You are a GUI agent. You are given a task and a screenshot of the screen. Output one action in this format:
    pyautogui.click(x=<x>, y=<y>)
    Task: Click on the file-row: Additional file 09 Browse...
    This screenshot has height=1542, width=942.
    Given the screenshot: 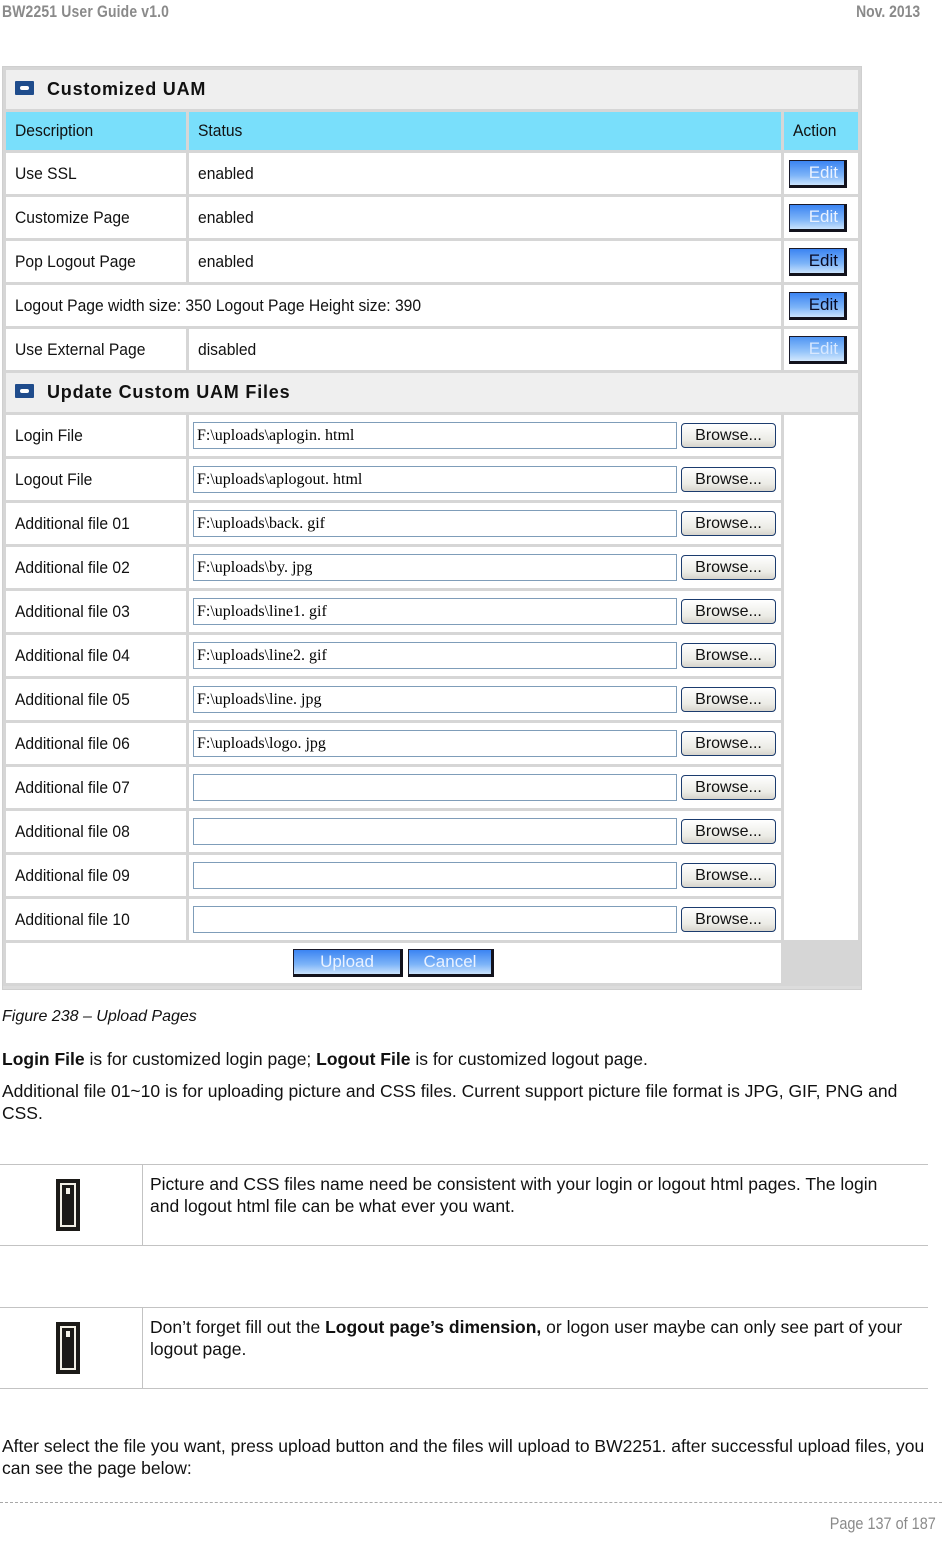 What is the action you would take?
    pyautogui.click(x=432, y=875)
    